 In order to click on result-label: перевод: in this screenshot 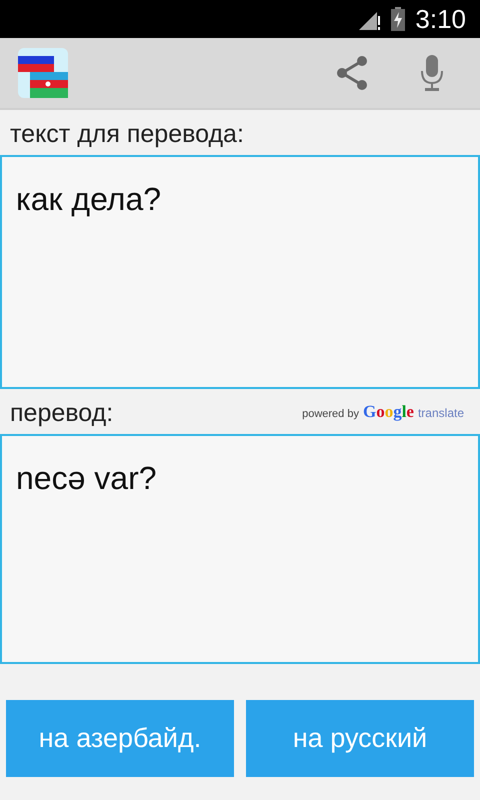, I will do `click(61, 413)`.